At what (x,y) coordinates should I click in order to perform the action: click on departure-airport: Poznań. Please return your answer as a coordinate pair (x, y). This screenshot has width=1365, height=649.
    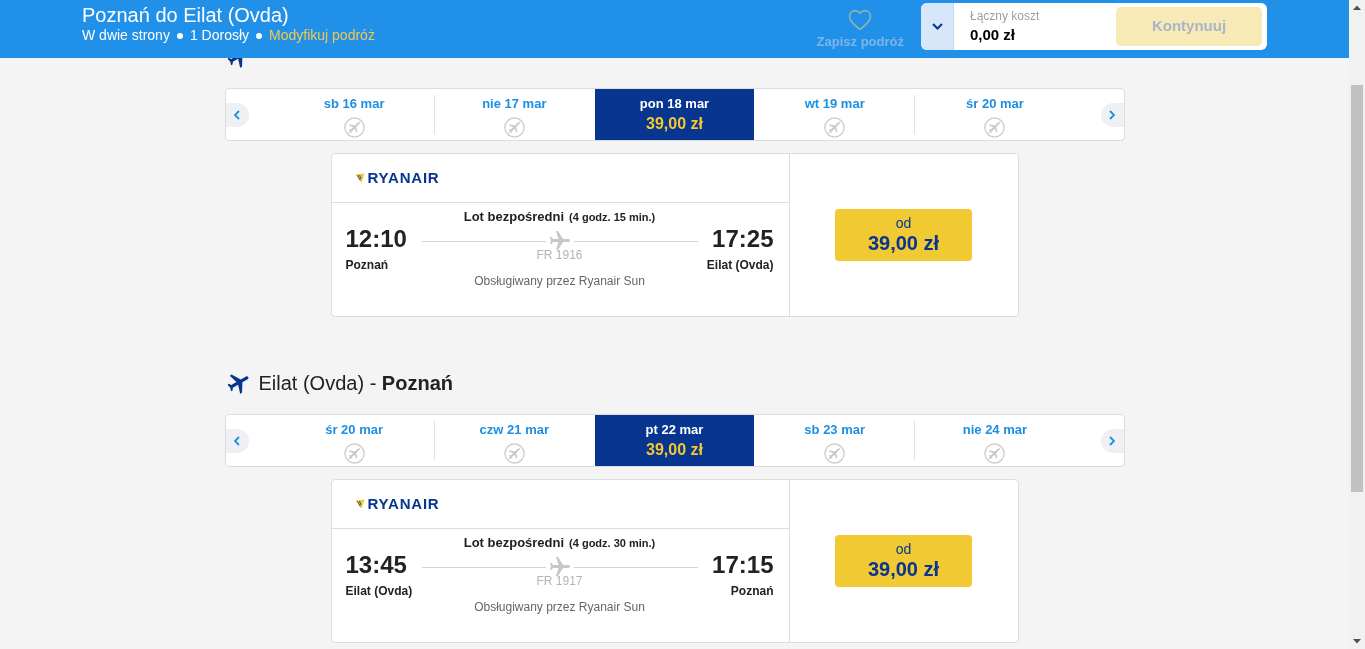
    Looking at the image, I should click on (367, 265).